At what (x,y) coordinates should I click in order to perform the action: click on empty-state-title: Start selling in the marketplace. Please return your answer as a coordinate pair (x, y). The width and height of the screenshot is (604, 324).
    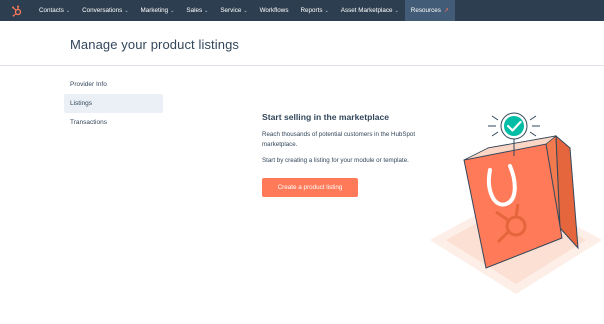
    Looking at the image, I should click on (326, 117).